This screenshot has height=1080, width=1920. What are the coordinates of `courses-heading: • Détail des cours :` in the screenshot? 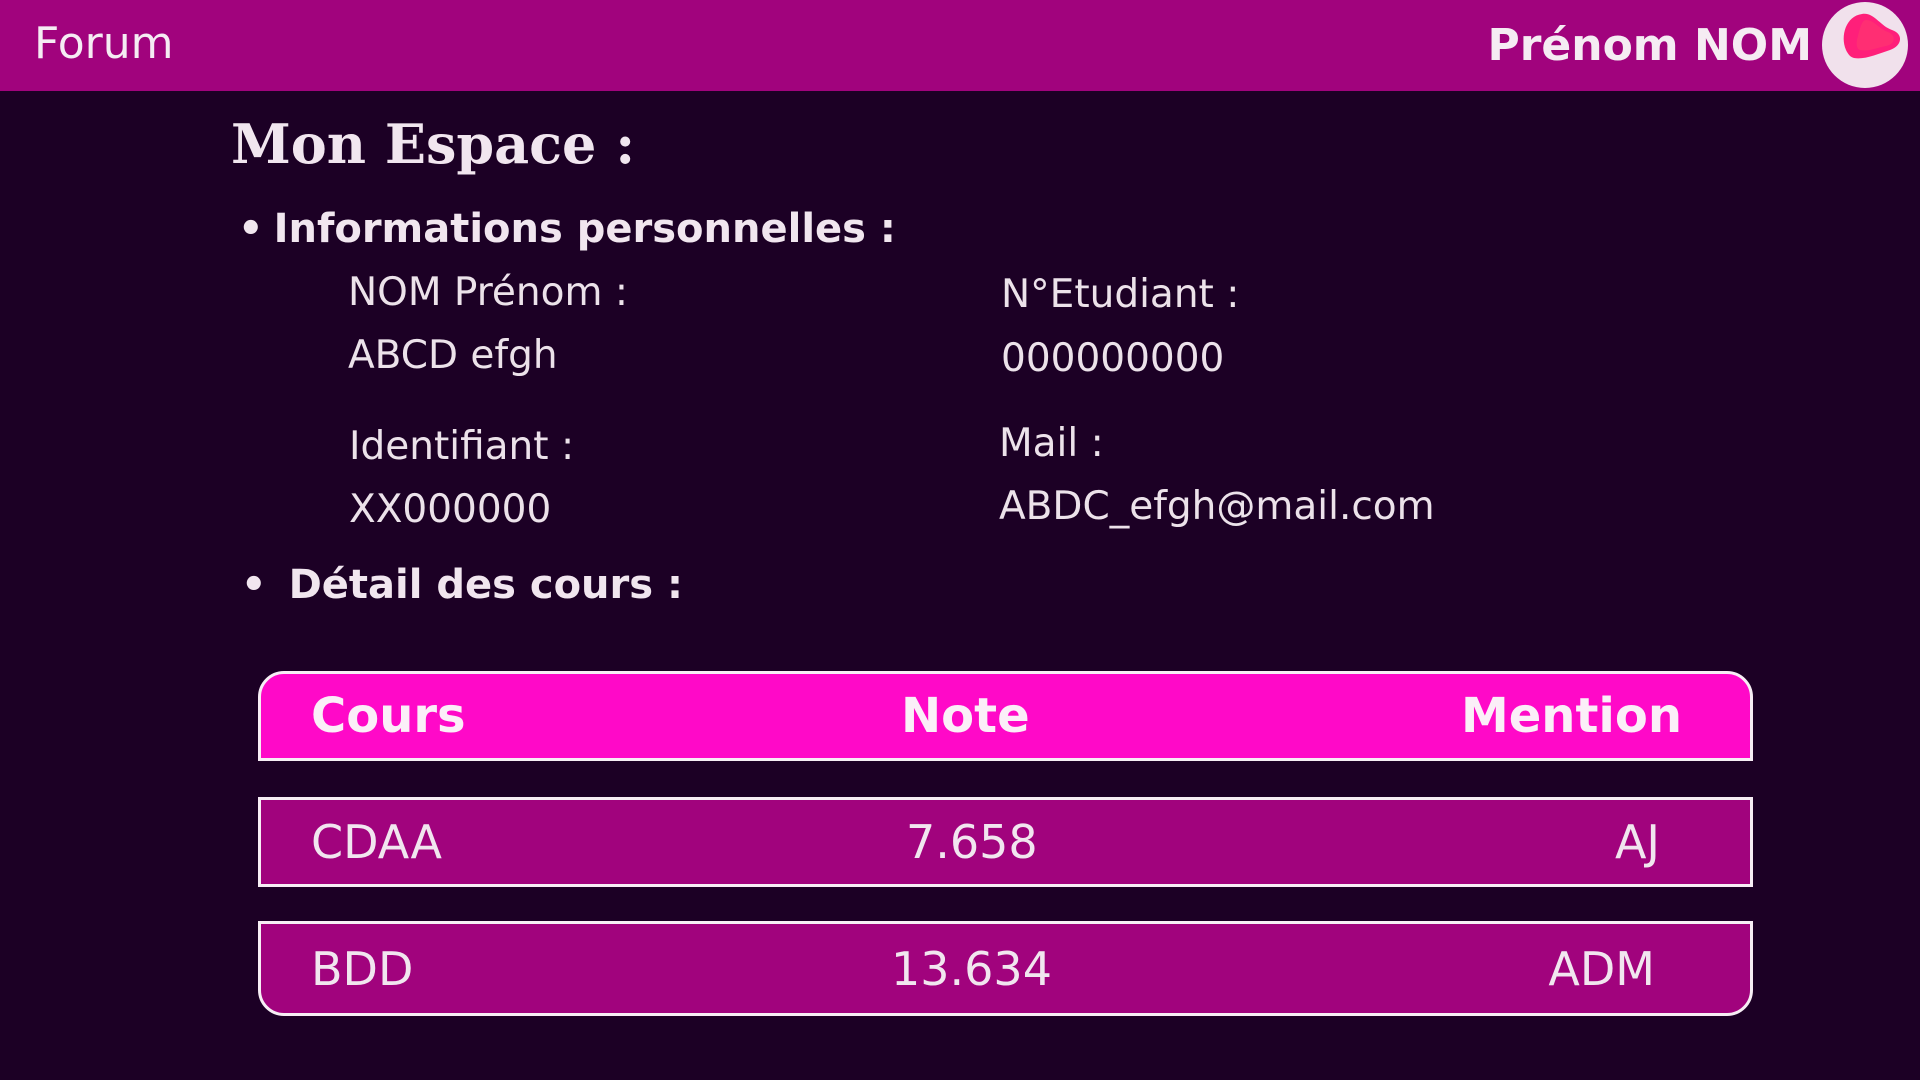 It's located at (462, 585).